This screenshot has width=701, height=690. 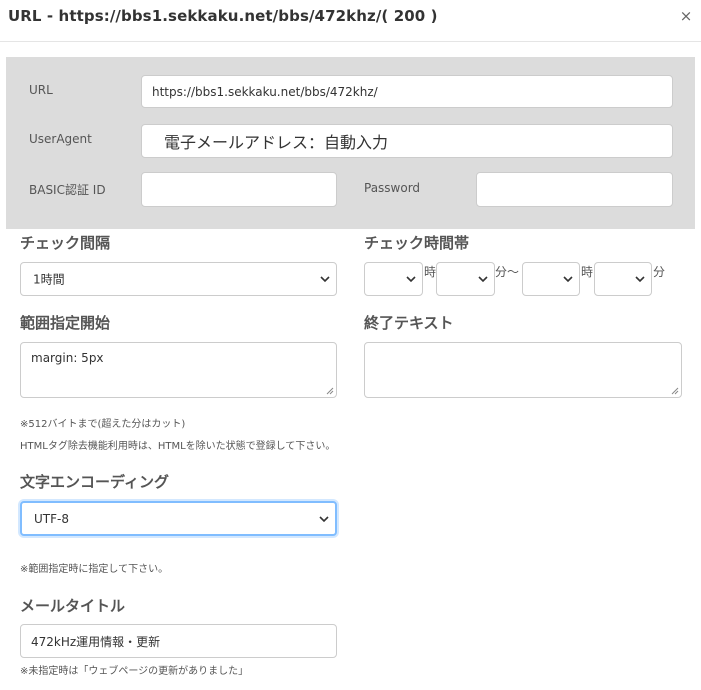 I want to click on useragent-input-value: 電子メールアドレス：自動入力, so click(x=276, y=142).